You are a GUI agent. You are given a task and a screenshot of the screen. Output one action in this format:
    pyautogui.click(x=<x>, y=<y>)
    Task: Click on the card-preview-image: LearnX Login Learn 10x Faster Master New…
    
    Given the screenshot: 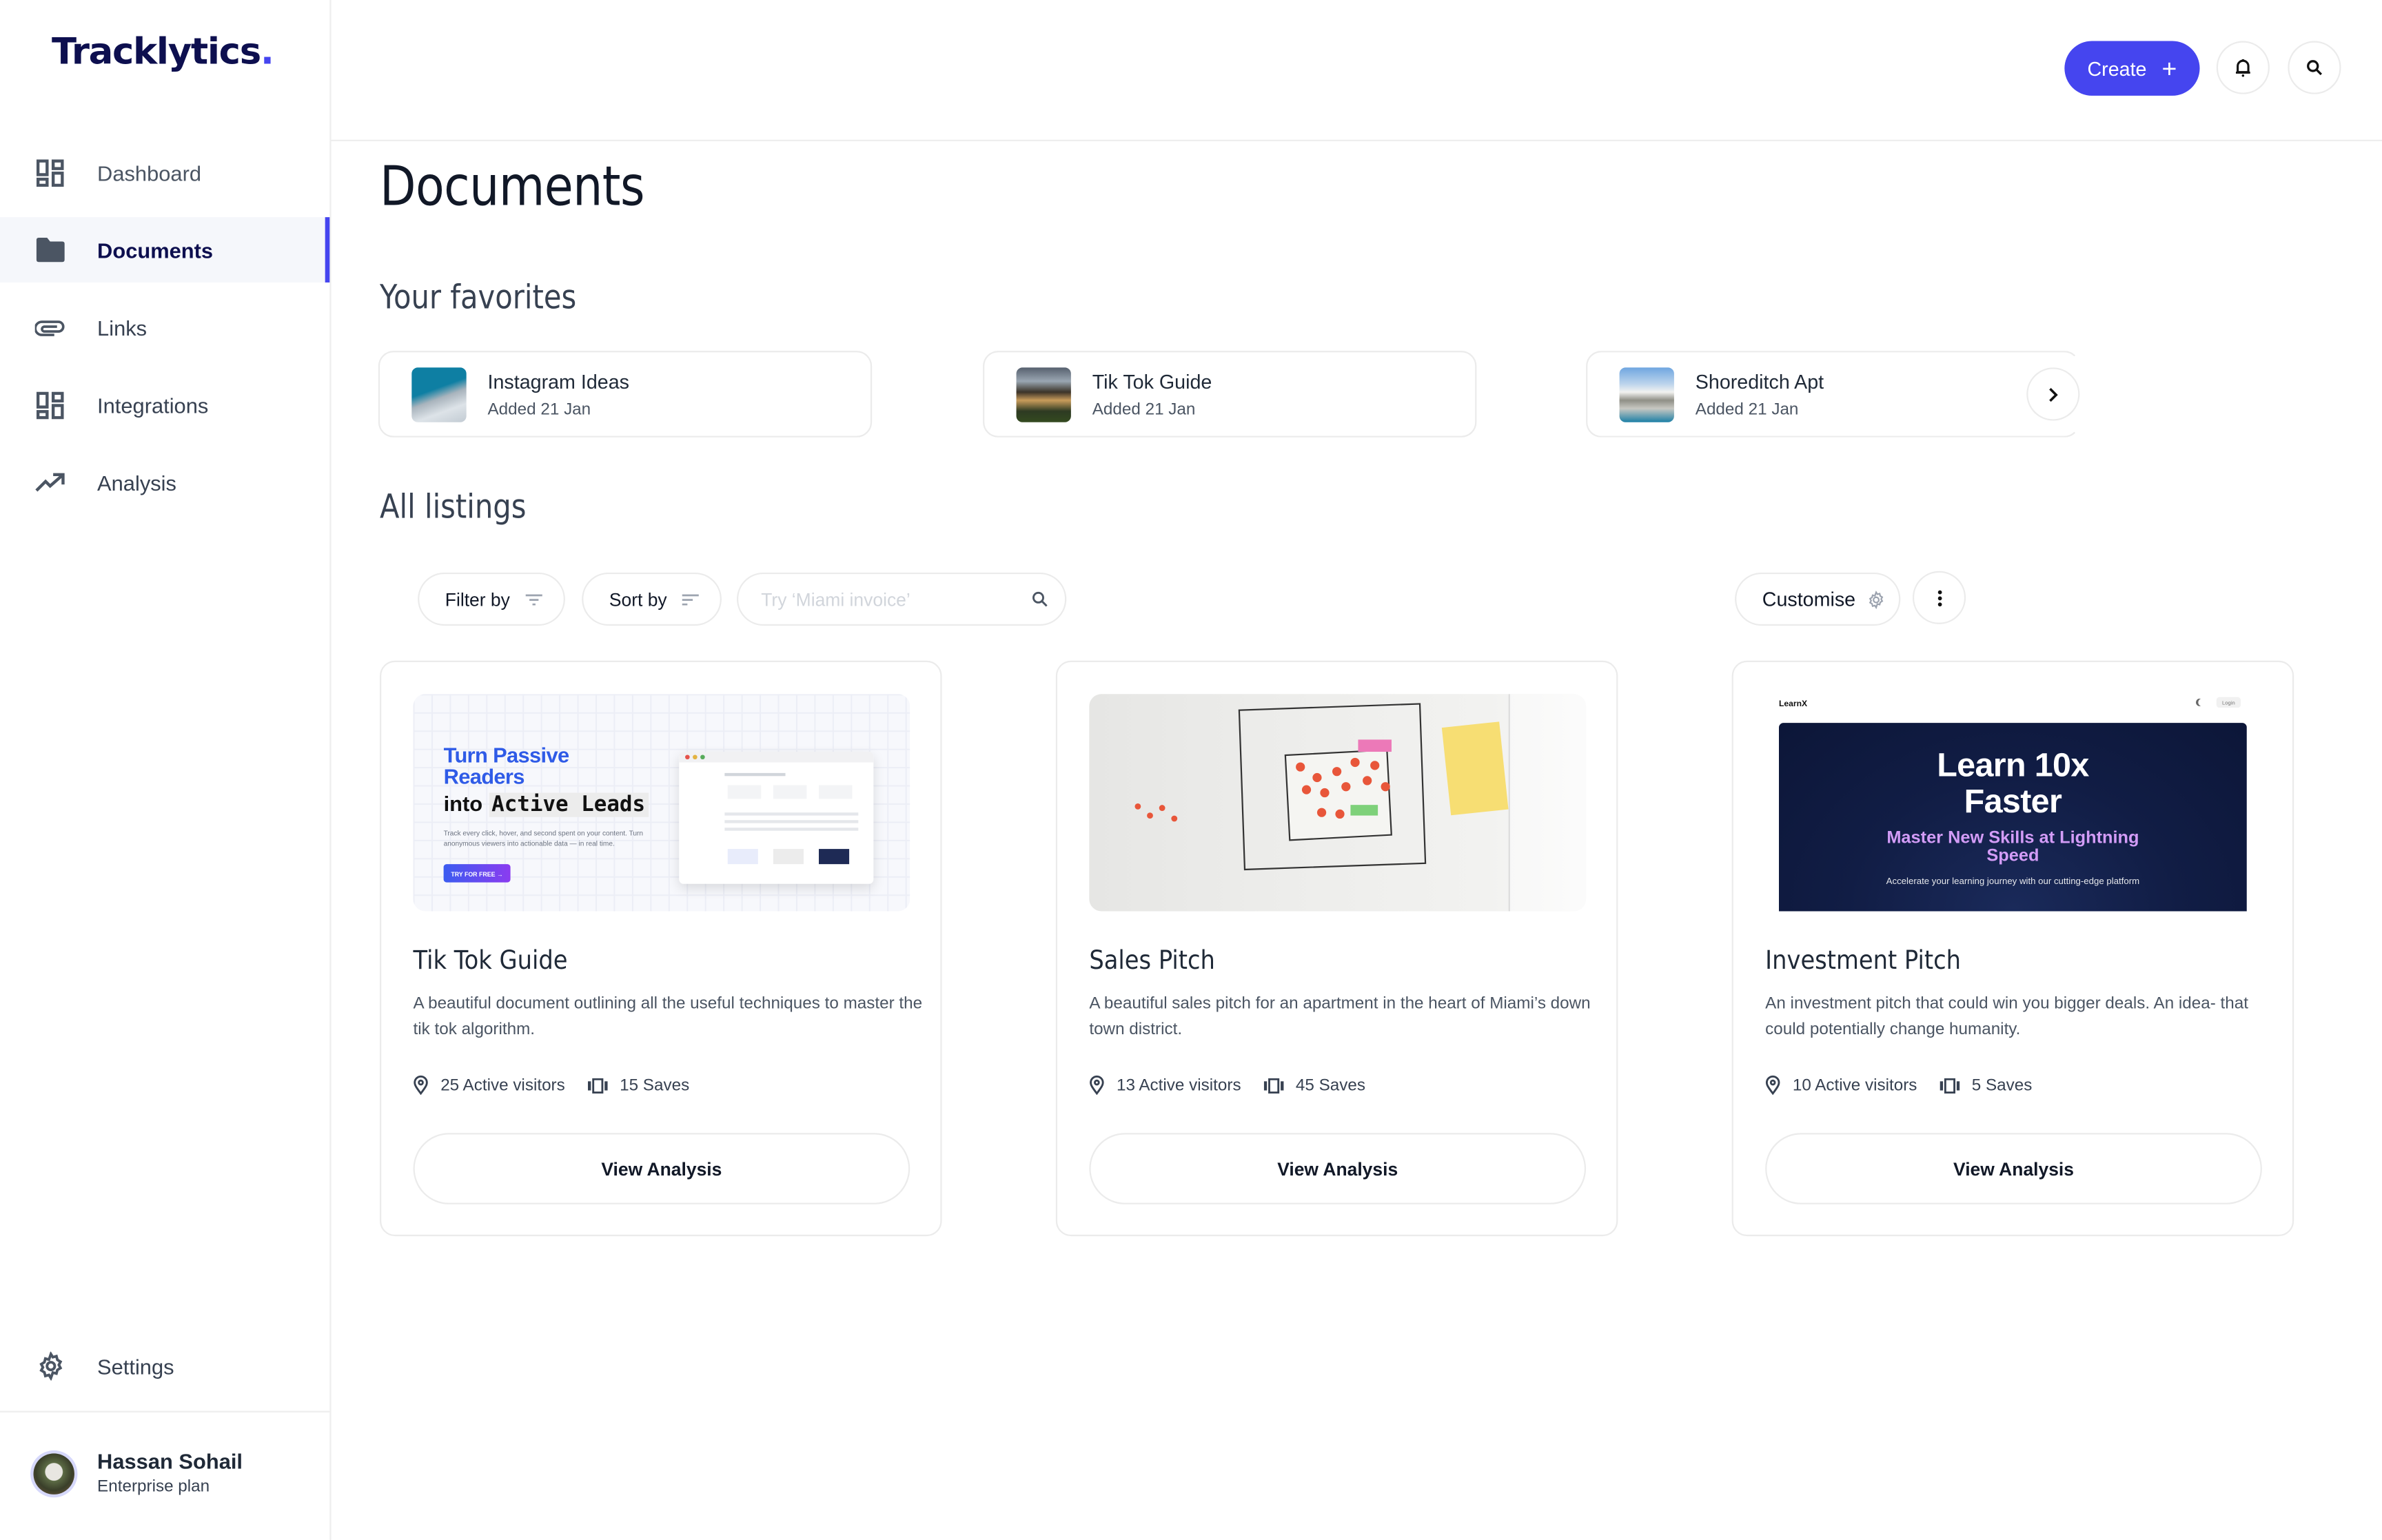 What is the action you would take?
    pyautogui.click(x=2013, y=803)
    